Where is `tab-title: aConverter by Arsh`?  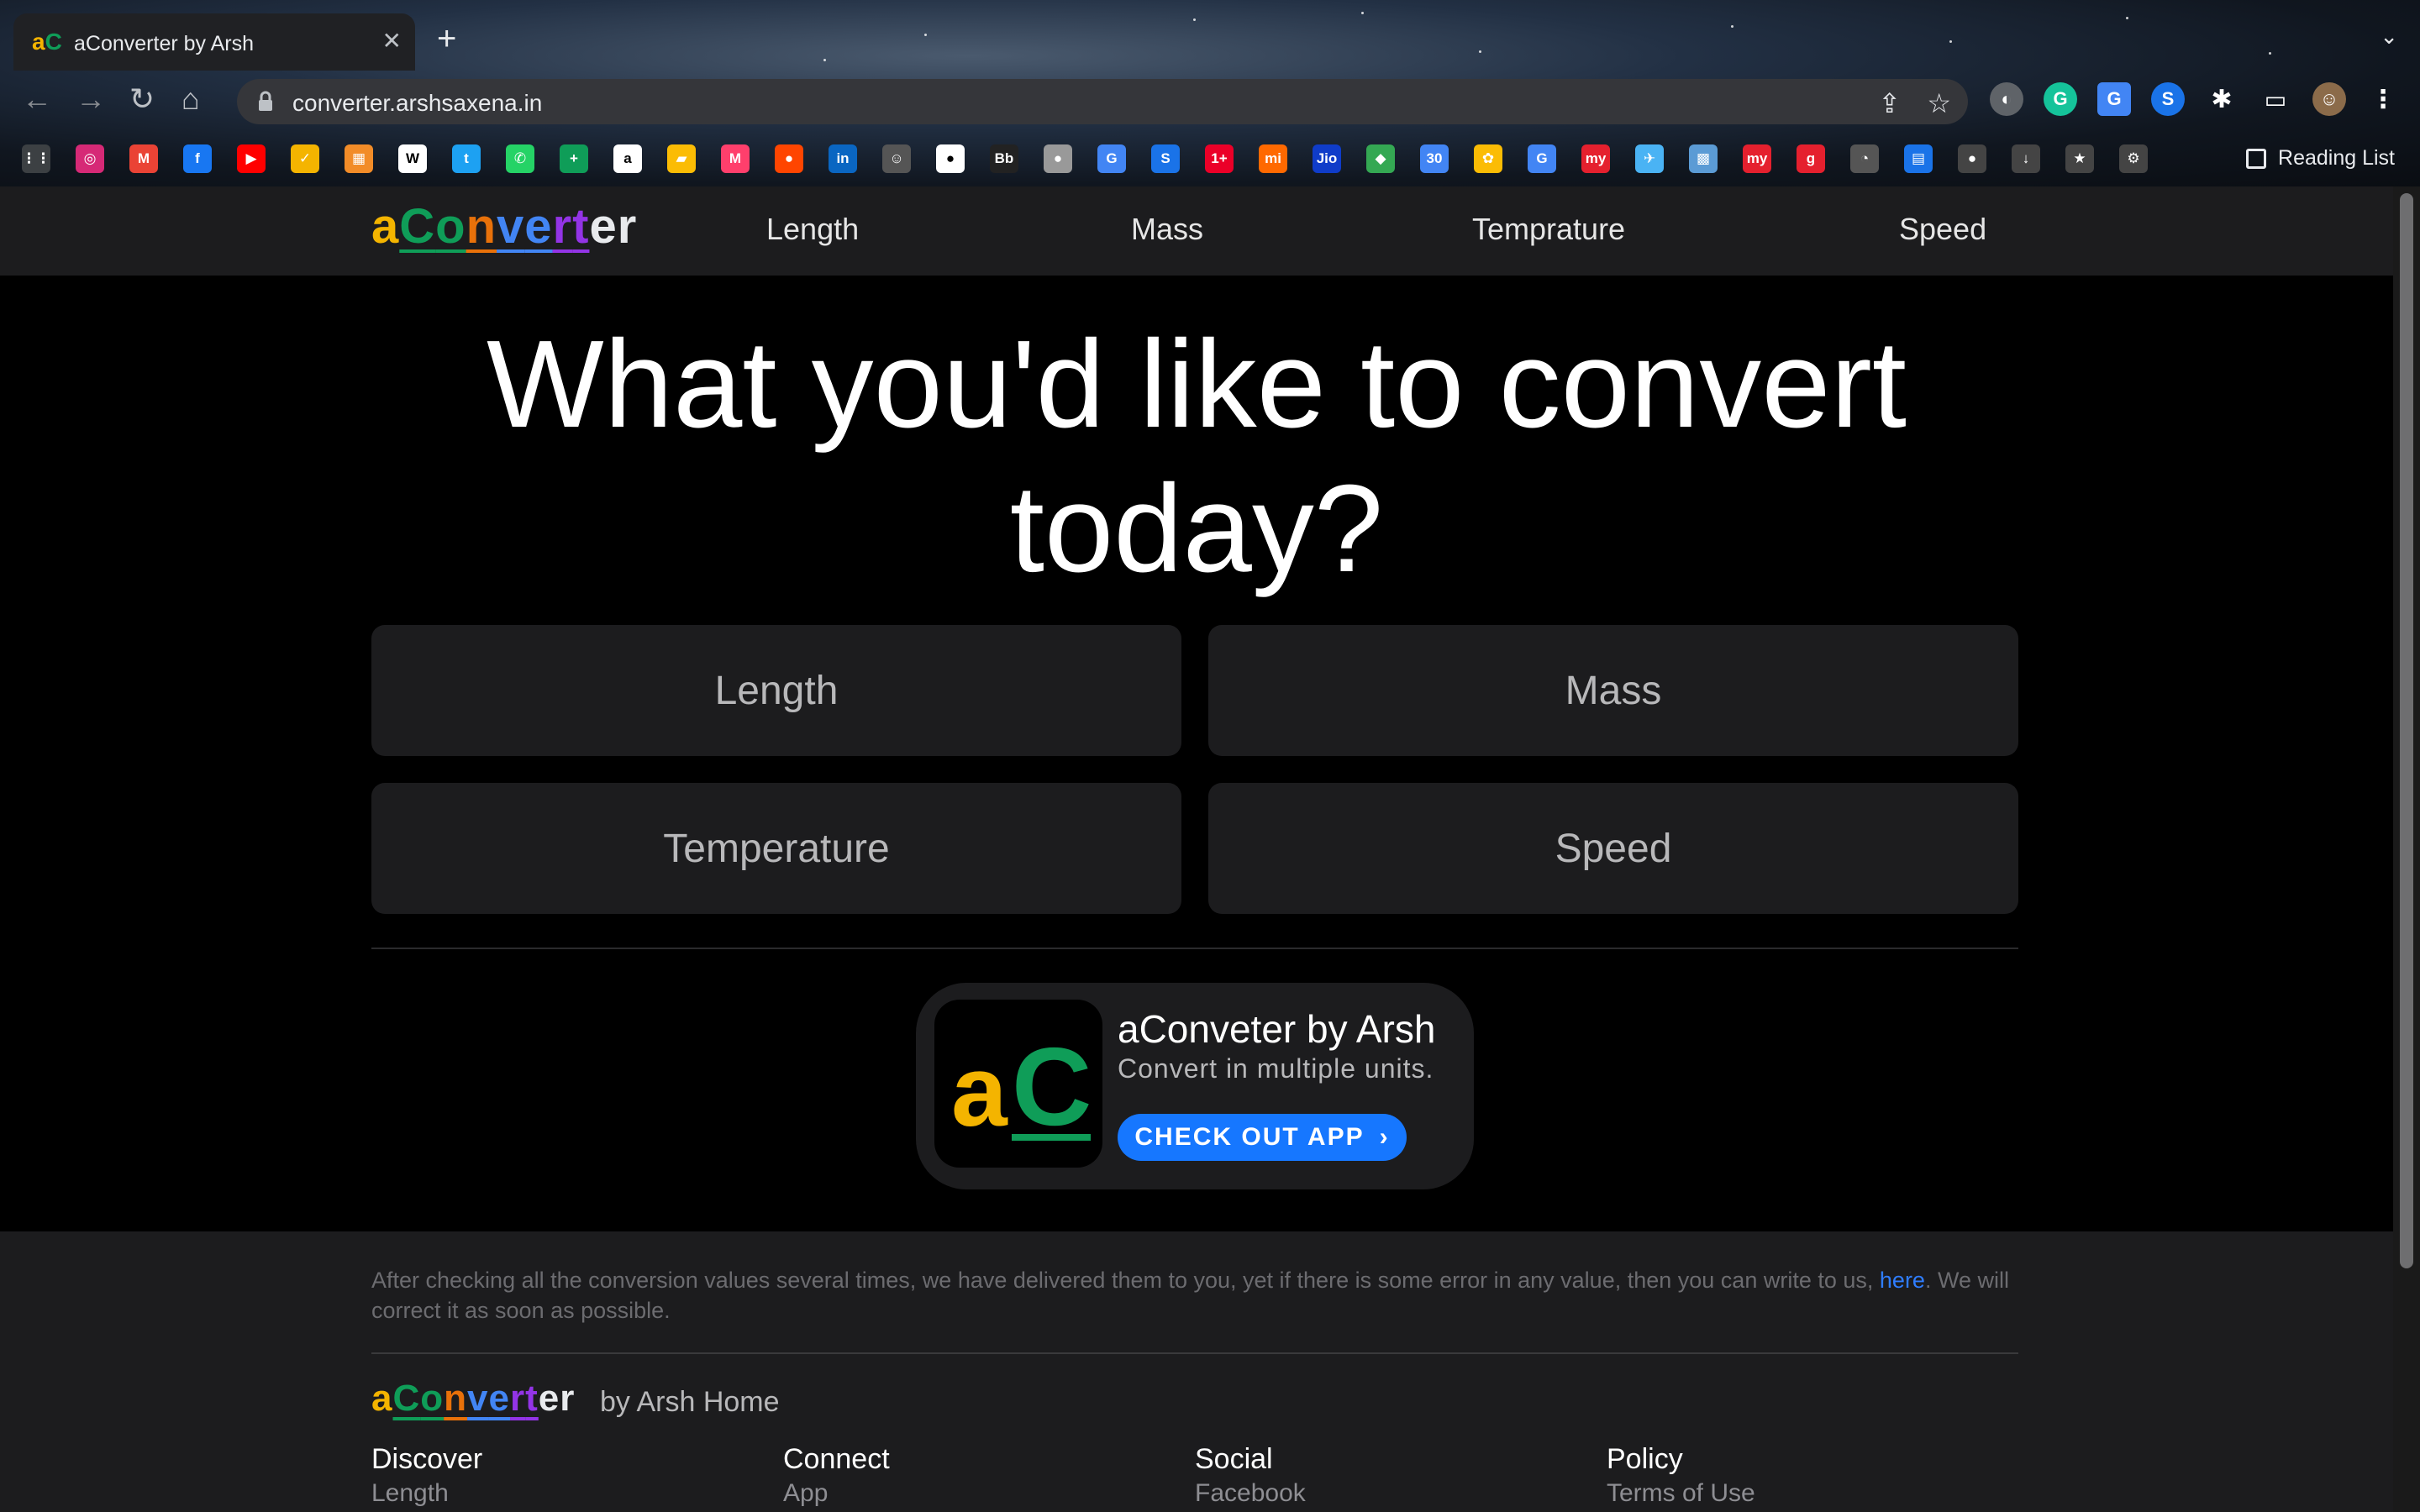
tab-title: aConverter by Arsh is located at coordinates (164, 43).